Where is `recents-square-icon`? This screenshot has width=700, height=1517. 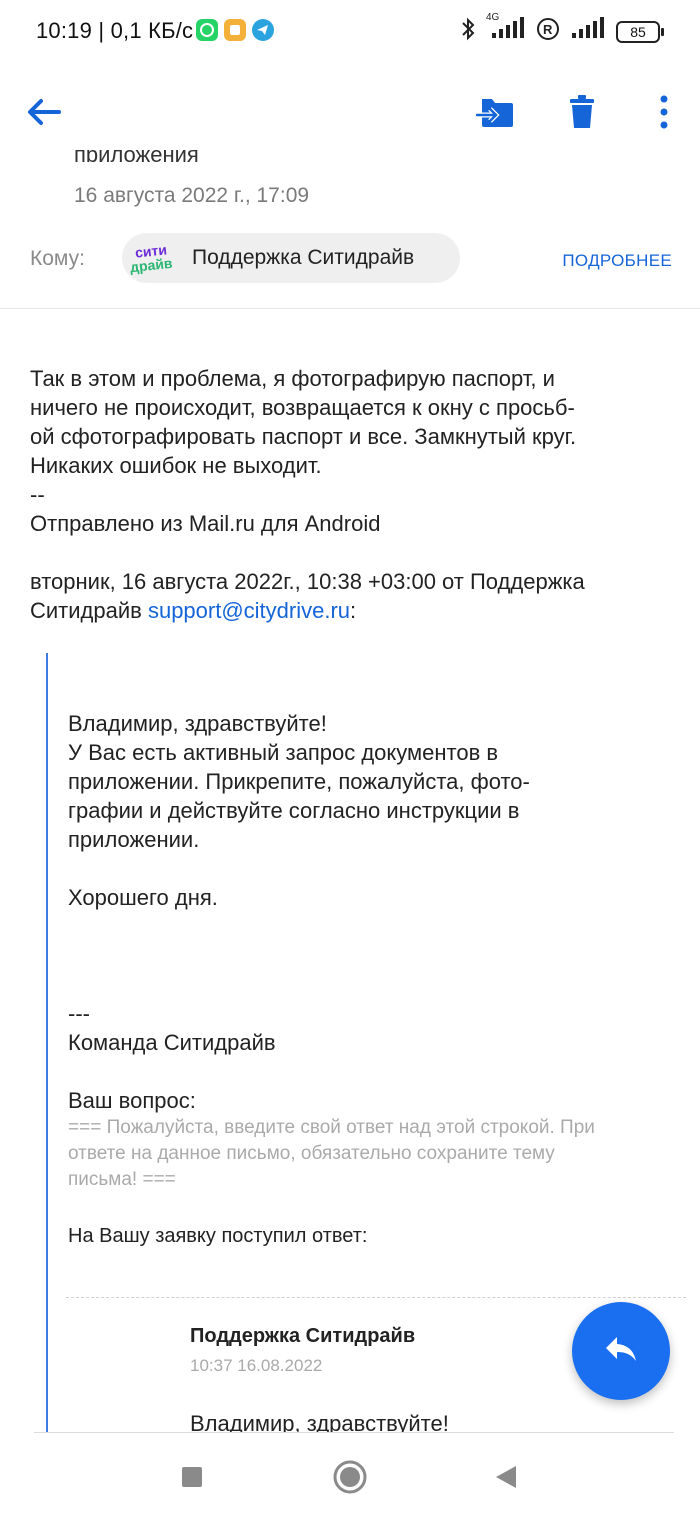
recents-square-icon is located at coordinates (192, 1479).